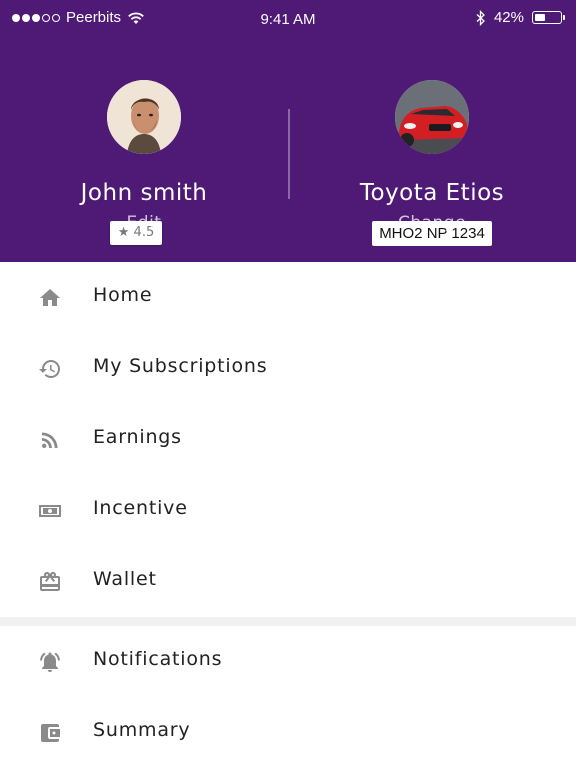 The height and width of the screenshot is (768, 576). What do you see at coordinates (144, 117) in the screenshot?
I see `driver-avatar` at bounding box center [144, 117].